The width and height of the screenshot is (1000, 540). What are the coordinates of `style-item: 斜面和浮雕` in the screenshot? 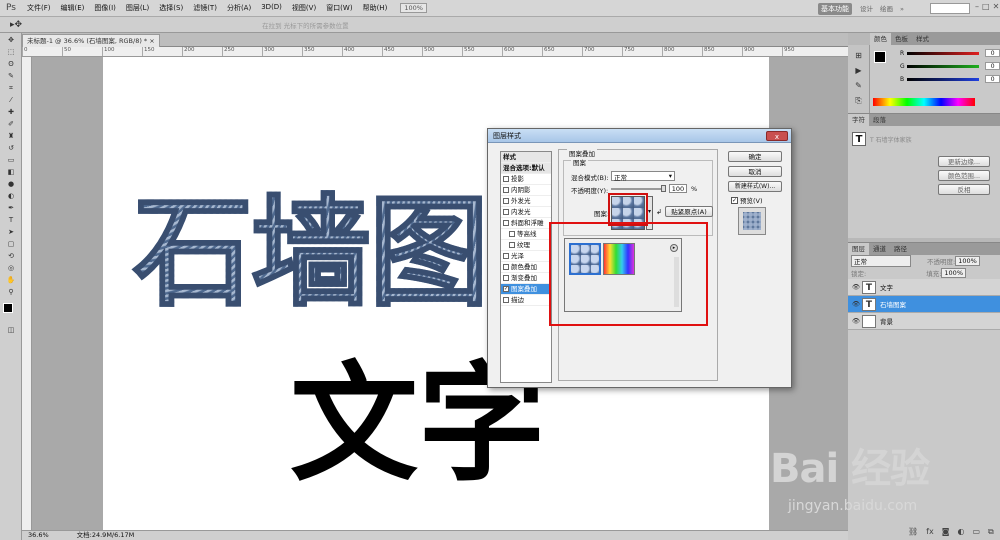 It's located at (526, 223).